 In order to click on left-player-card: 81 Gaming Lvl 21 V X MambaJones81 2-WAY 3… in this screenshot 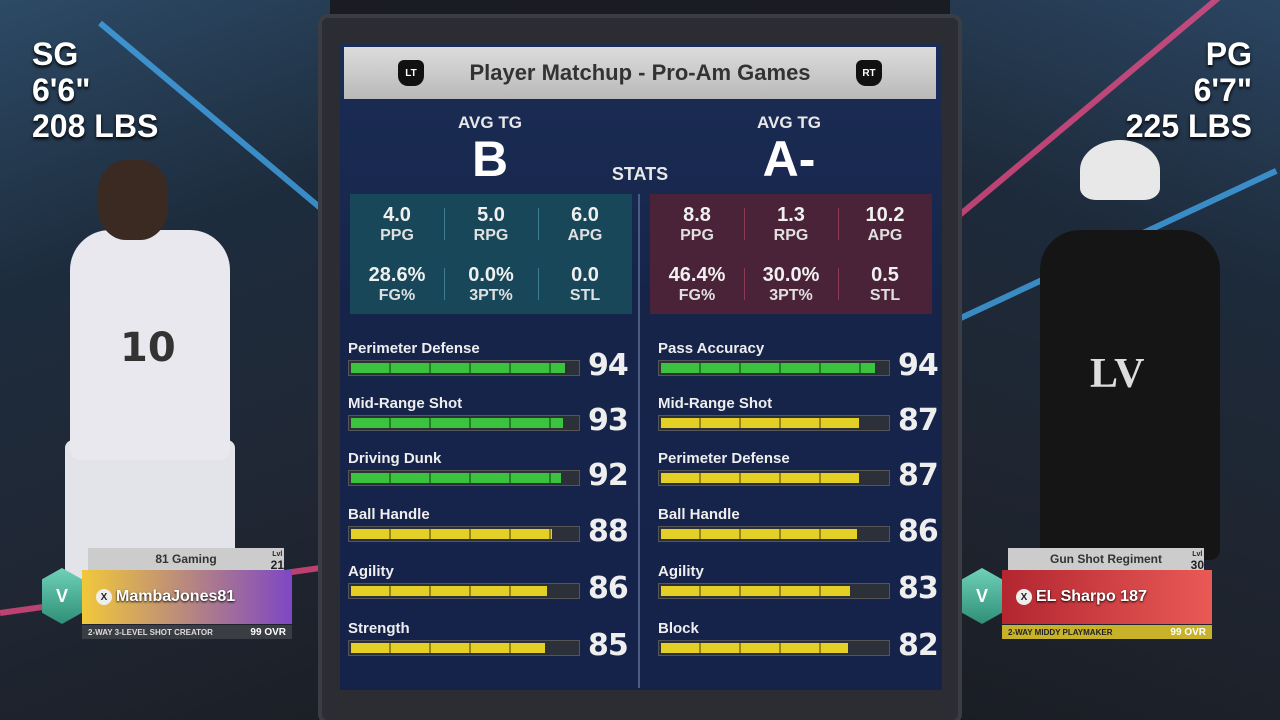, I will do `click(167, 594)`.